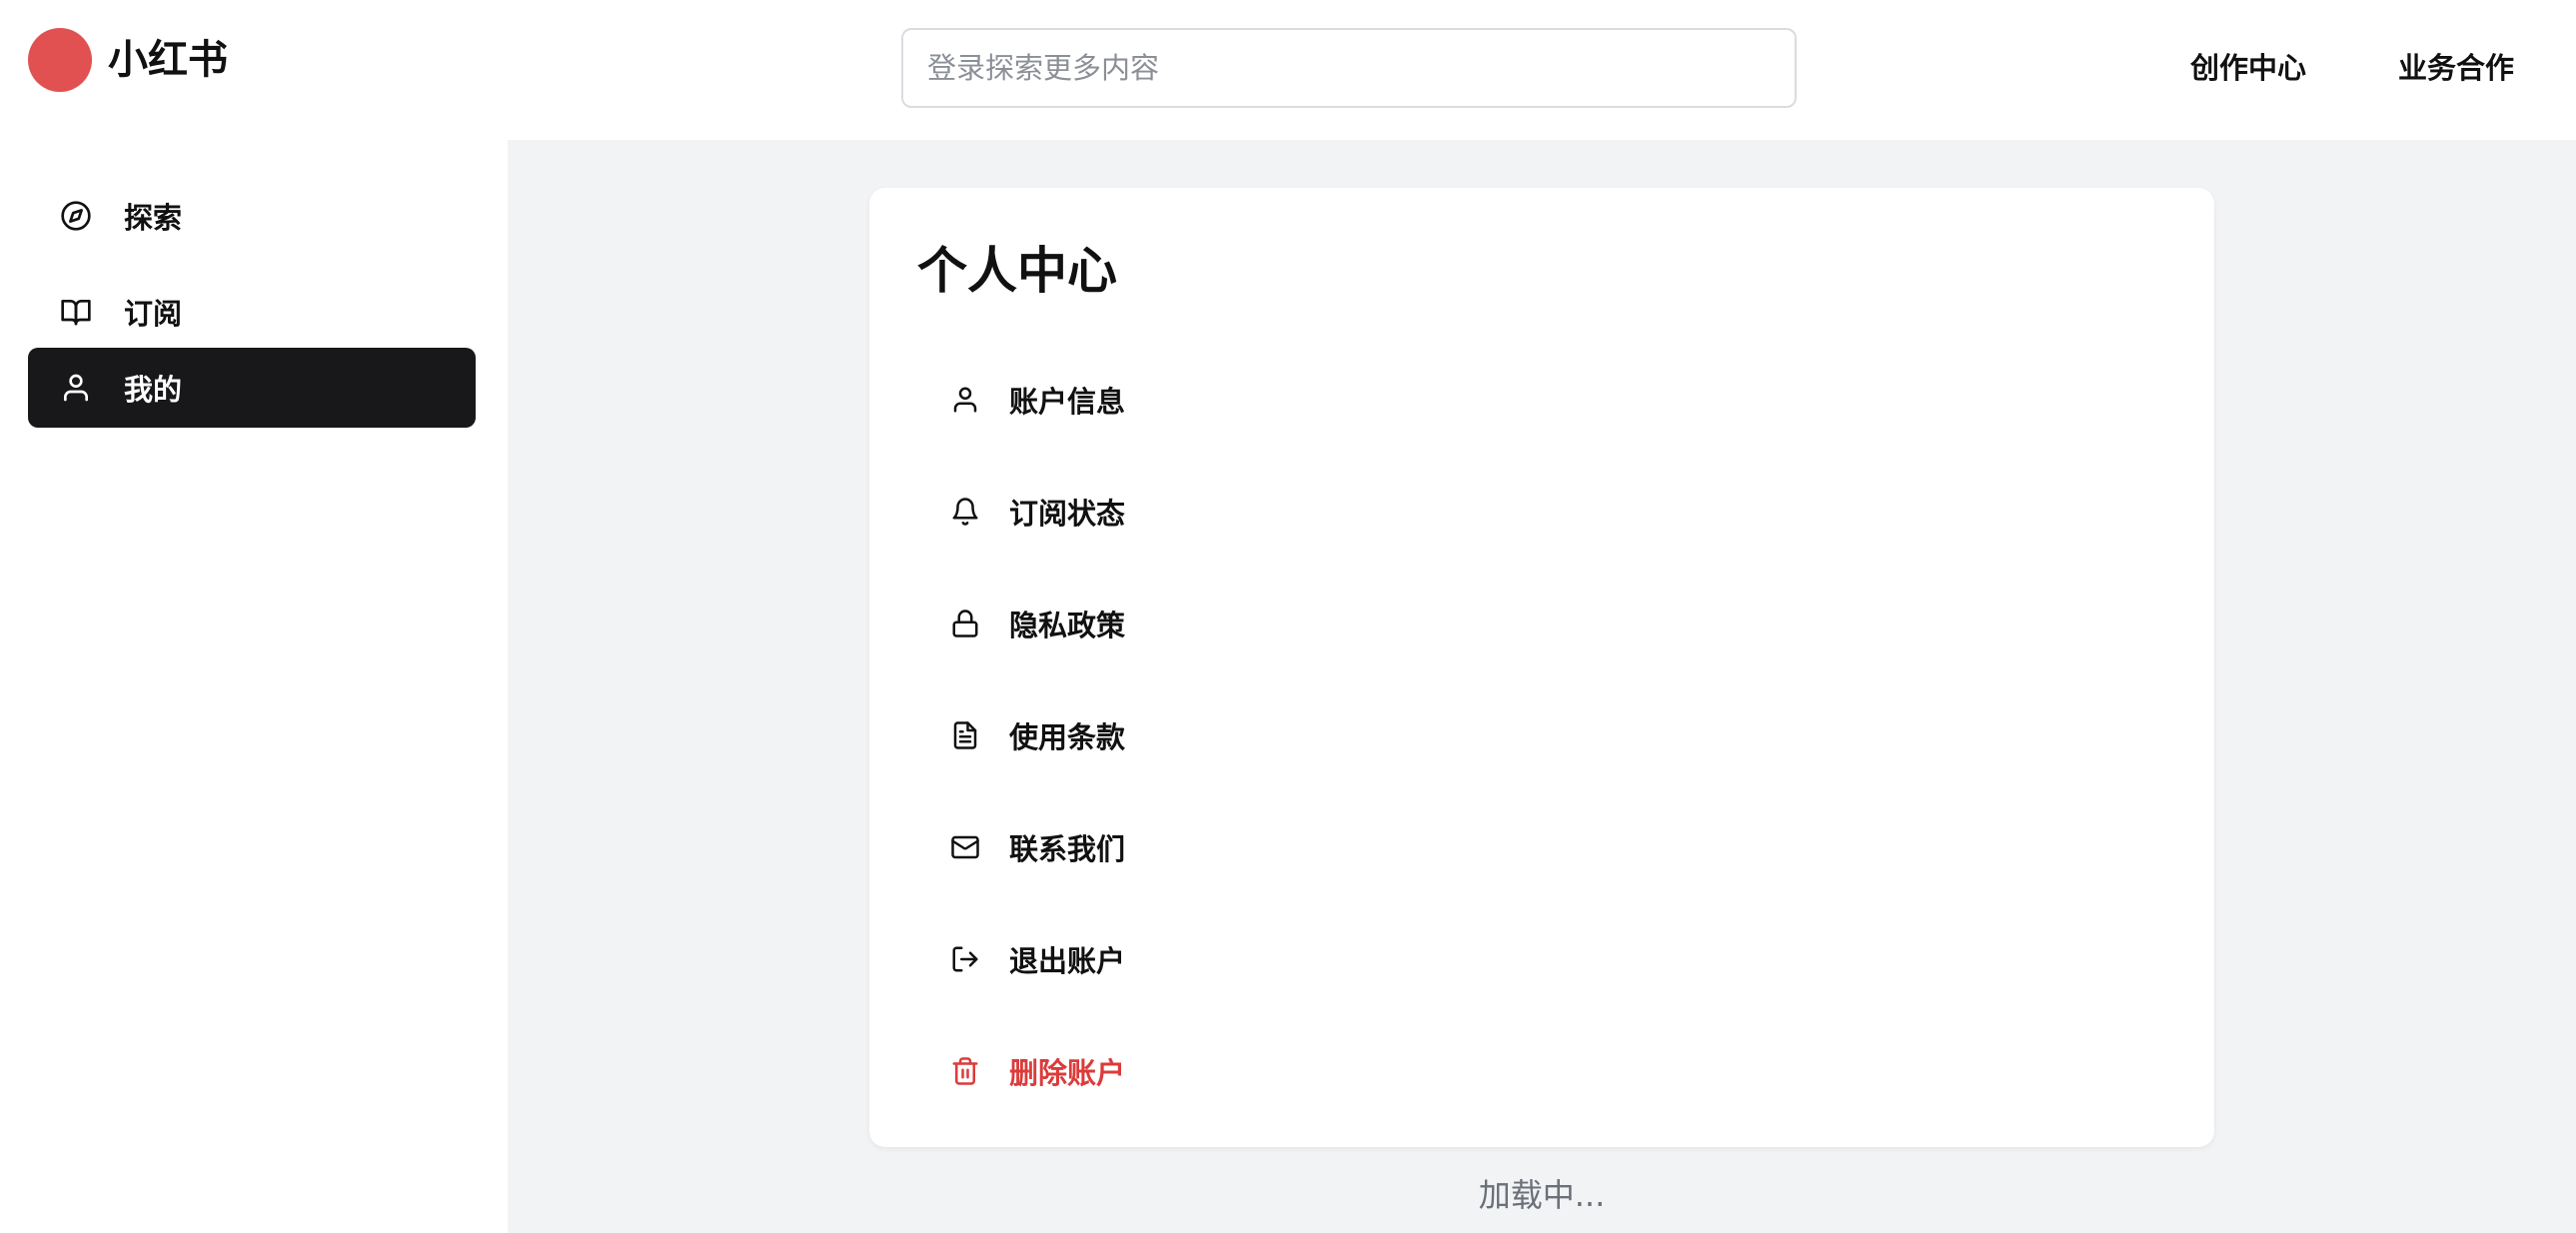  I want to click on sidebar-item-subscribe: 订阅, so click(252, 312).